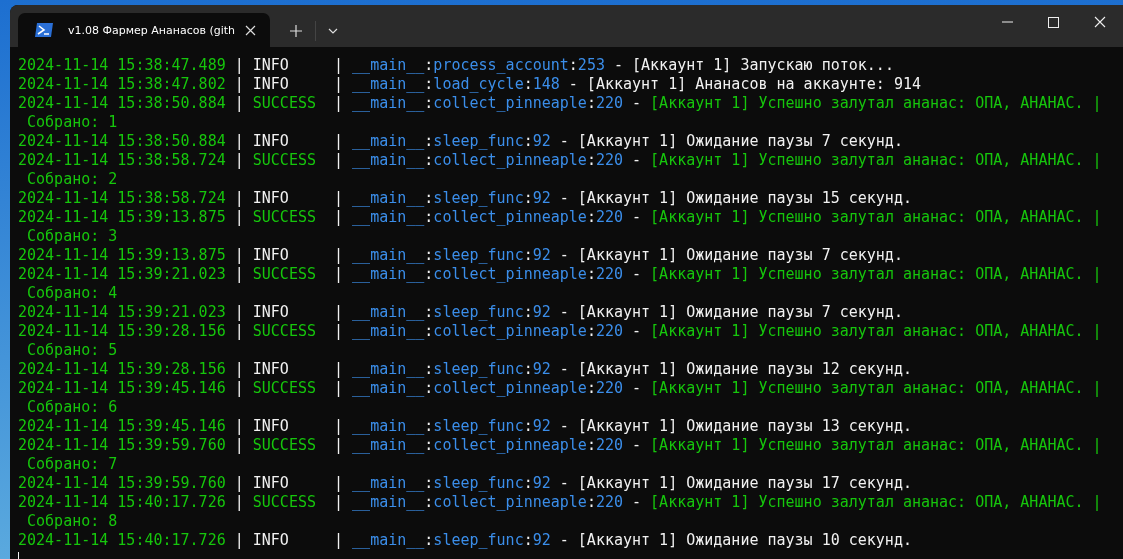 The height and width of the screenshot is (559, 1123). Describe the element at coordinates (72, 179) in the screenshot. I see `log-message: Собрано: 2` at that location.